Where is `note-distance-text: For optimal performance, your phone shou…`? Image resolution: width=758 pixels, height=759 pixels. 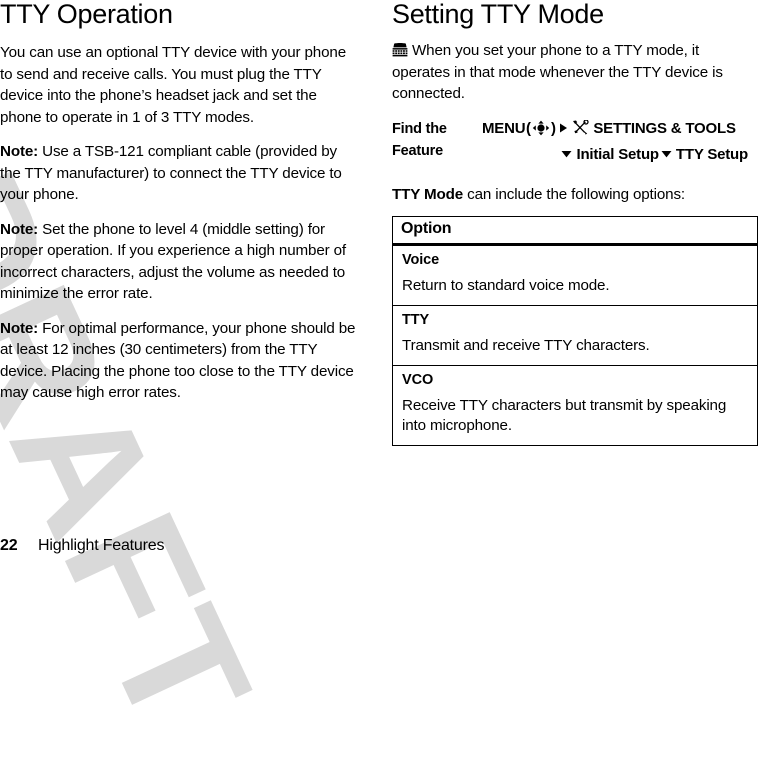 note-distance-text: For optimal performance, your phone shou… is located at coordinates (178, 360).